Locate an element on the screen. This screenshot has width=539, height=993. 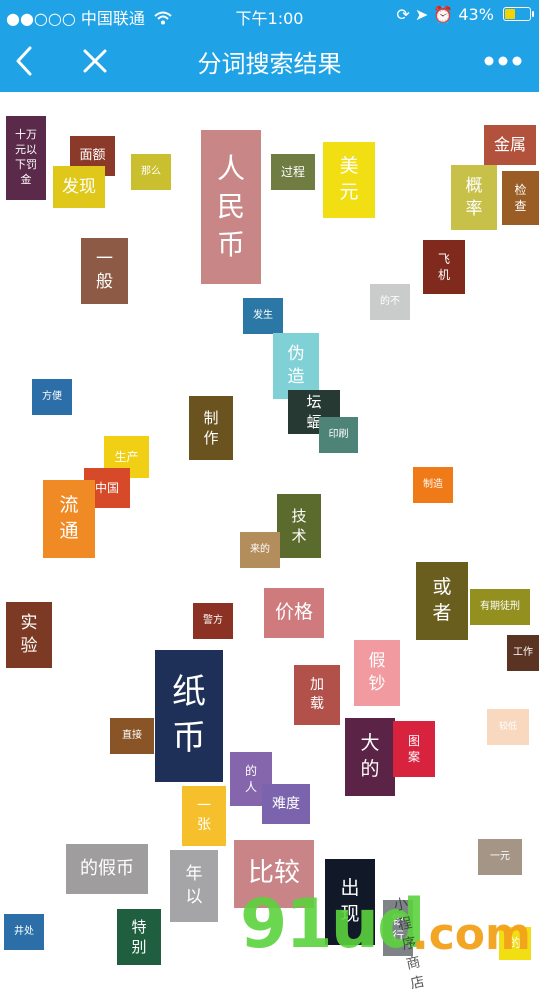
word-tag: 实 验 is located at coordinates (29, 635).